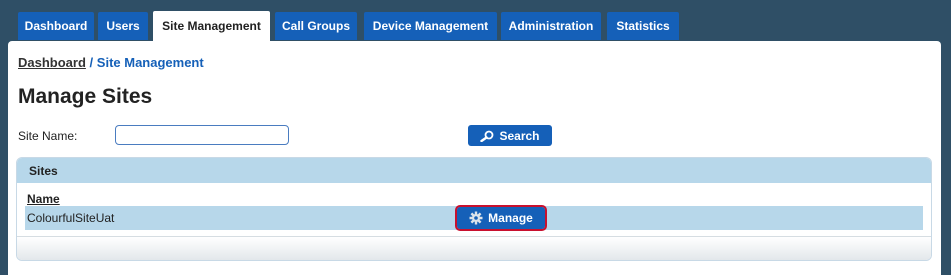  Describe the element at coordinates (211, 26) in the screenshot. I see `tab-site-management: Site Management` at that location.